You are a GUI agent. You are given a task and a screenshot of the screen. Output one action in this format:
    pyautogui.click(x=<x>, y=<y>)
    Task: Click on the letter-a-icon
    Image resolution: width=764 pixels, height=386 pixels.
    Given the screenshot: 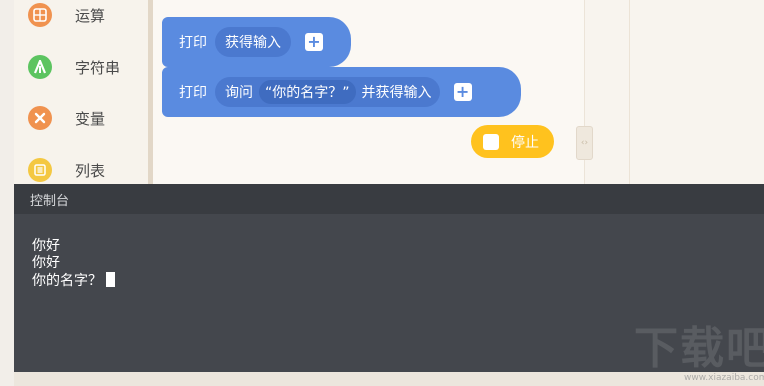 What is the action you would take?
    pyautogui.click(x=40, y=67)
    